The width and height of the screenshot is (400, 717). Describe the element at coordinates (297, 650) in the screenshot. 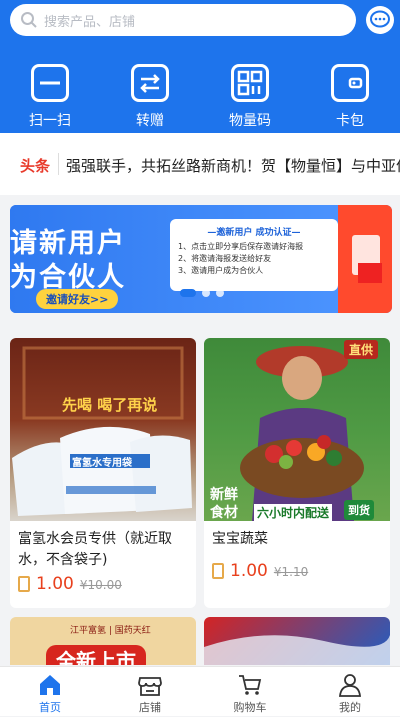

I see `peek-image` at that location.